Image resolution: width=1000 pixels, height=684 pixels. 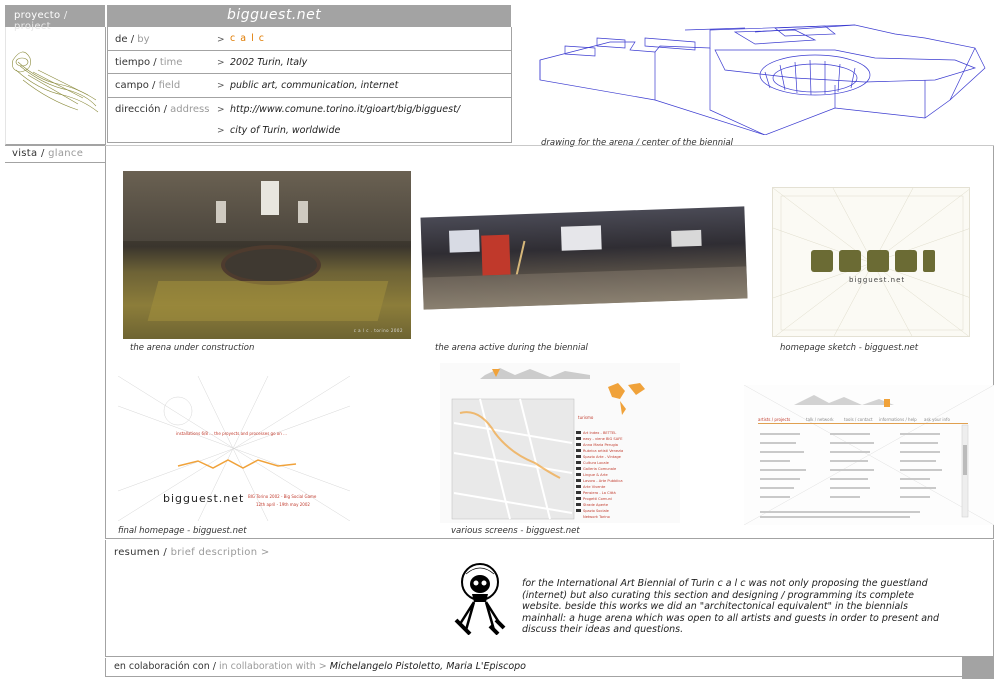 What do you see at coordinates (55, 18) in the screenshot?
I see `nav-project-bar: proyecto / project` at bounding box center [55, 18].